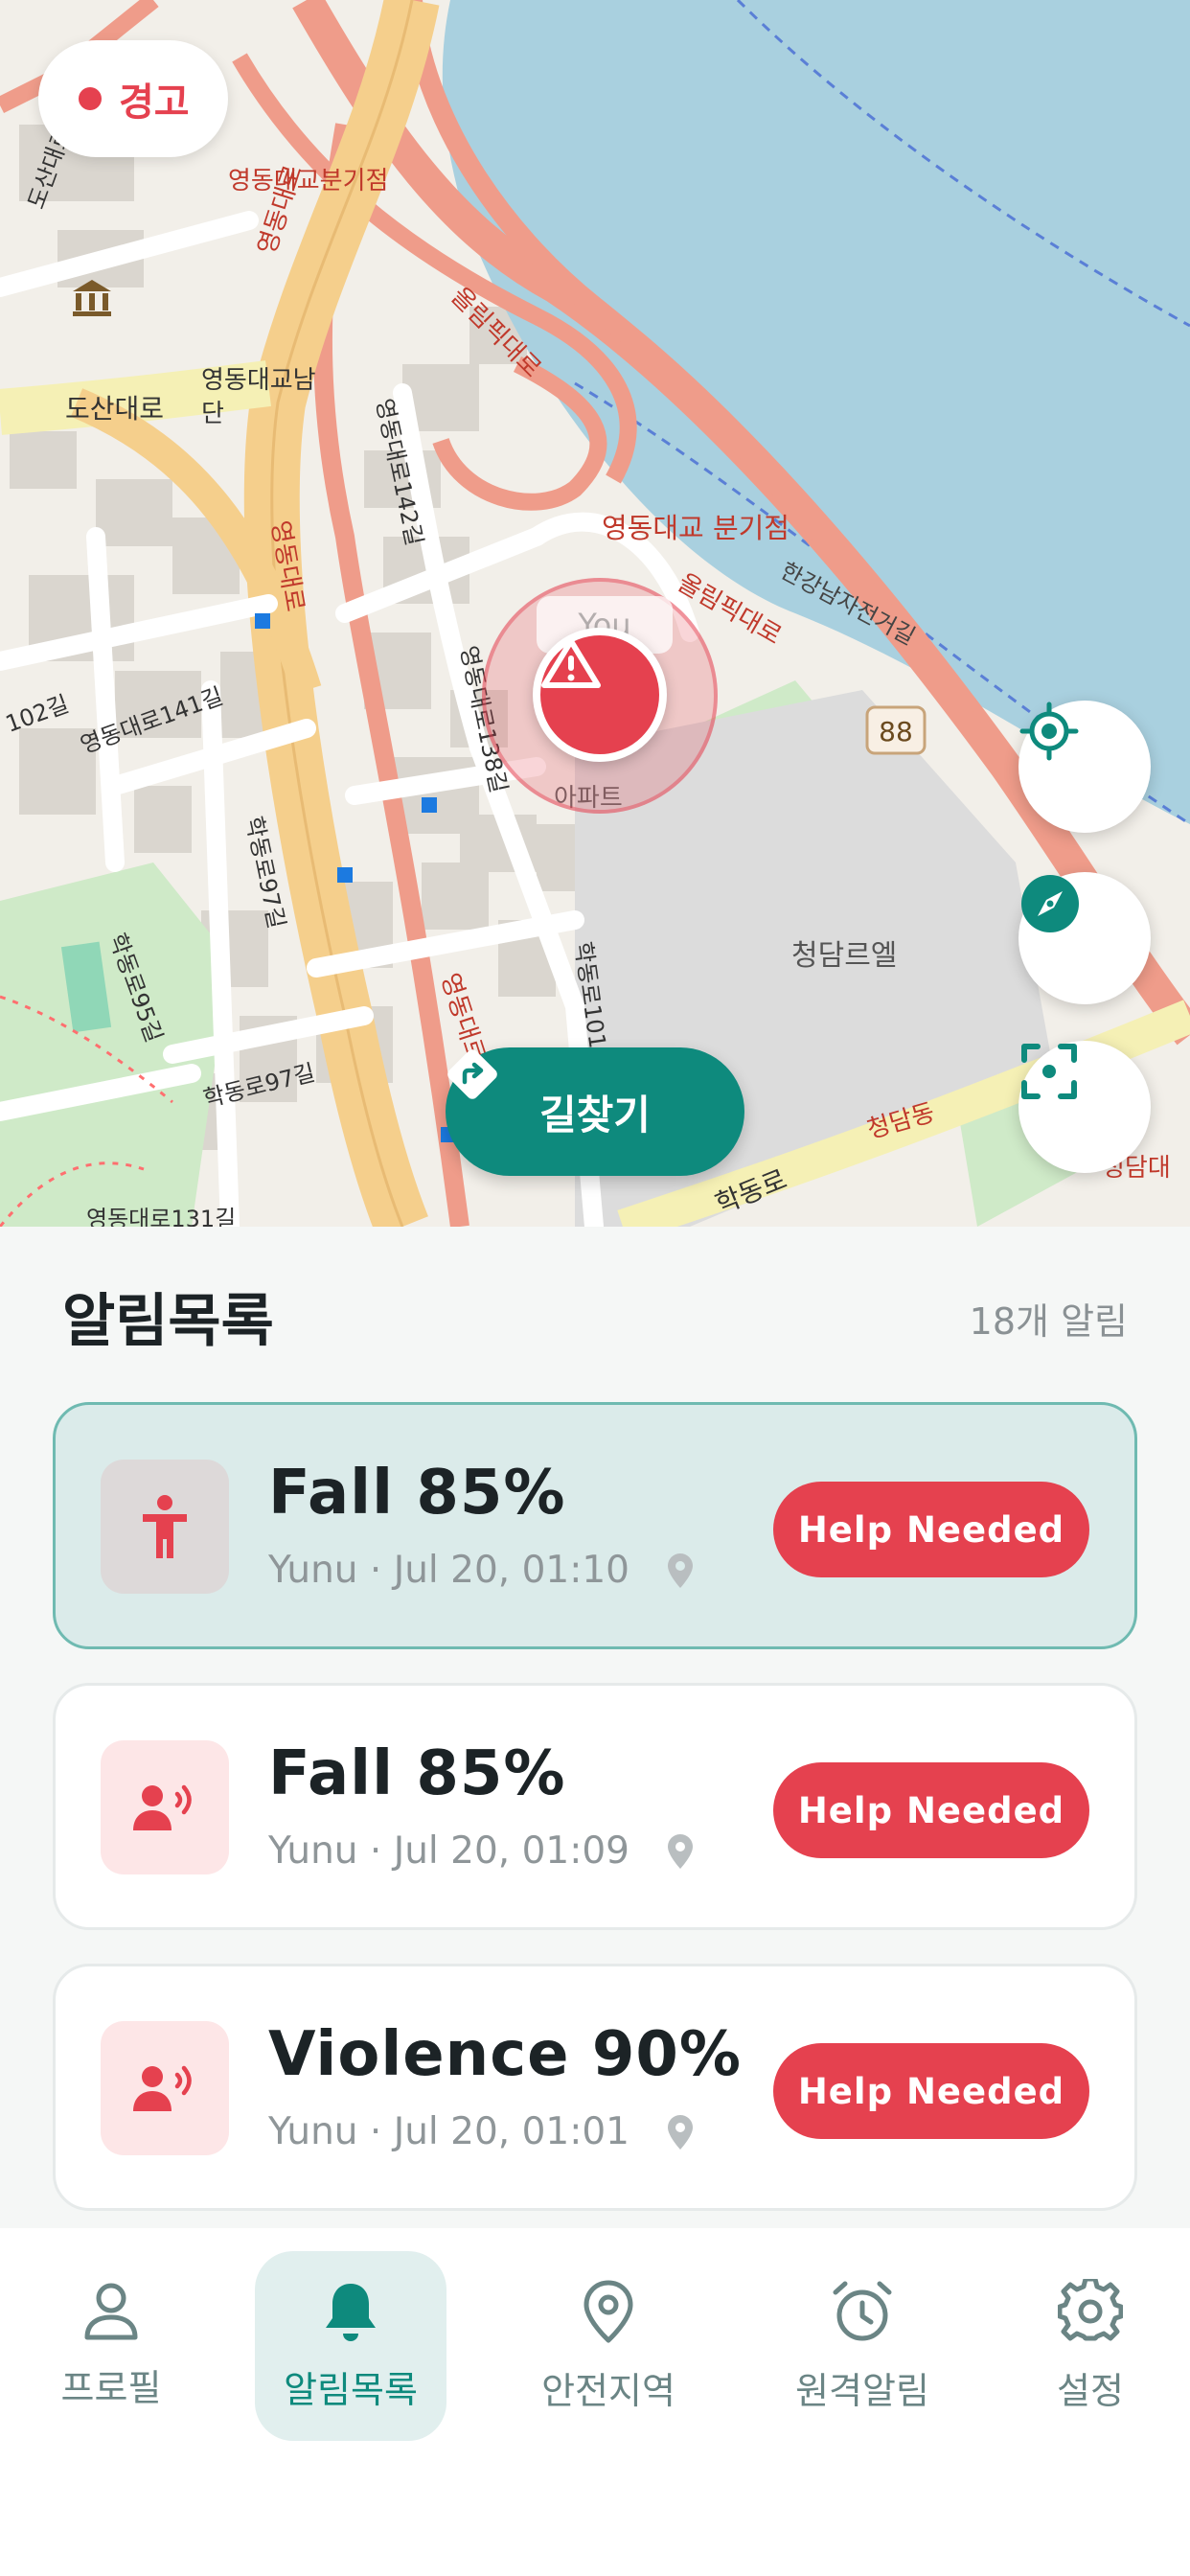  What do you see at coordinates (862, 2390) in the screenshot?
I see `tab-label: 원격알림` at bounding box center [862, 2390].